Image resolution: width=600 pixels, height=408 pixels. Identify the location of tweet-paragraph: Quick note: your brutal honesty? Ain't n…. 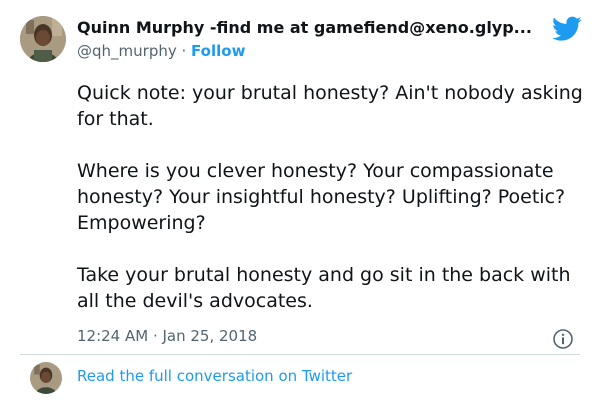
(330, 106).